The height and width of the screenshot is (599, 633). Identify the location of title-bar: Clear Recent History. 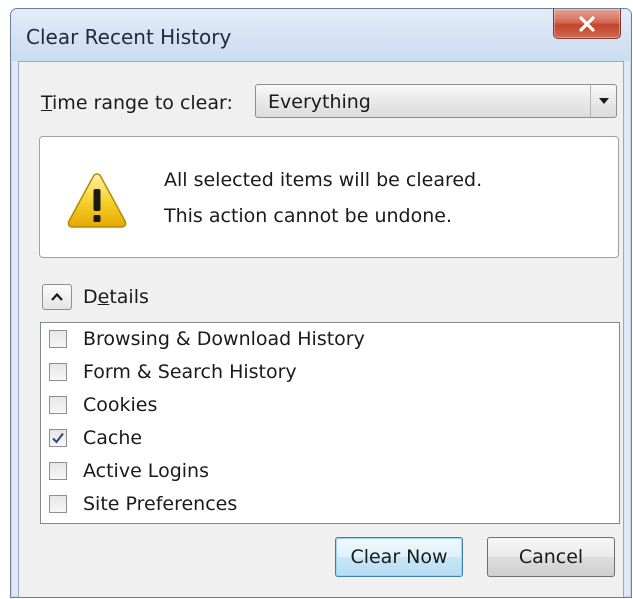
(321, 35).